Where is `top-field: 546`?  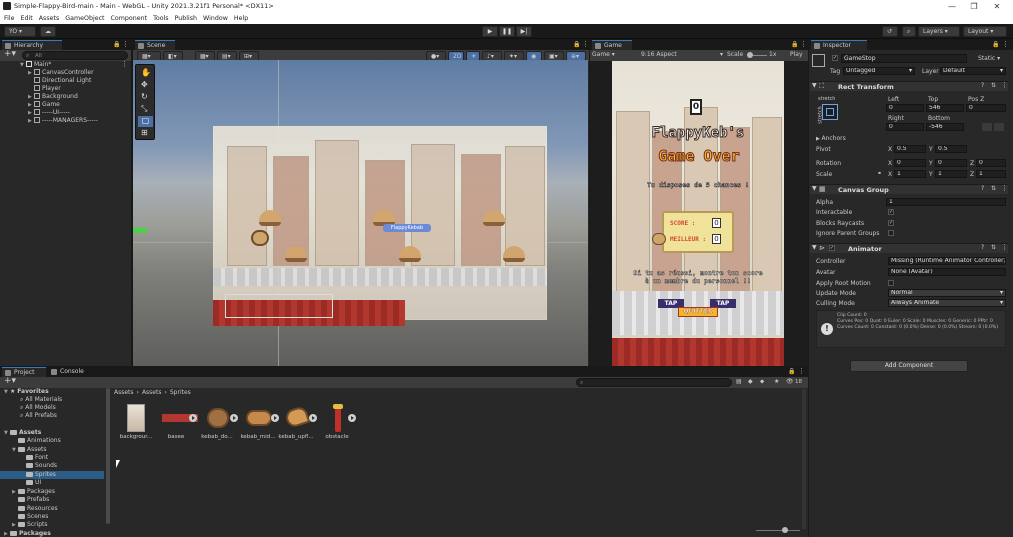 top-field: 546 is located at coordinates (945, 108).